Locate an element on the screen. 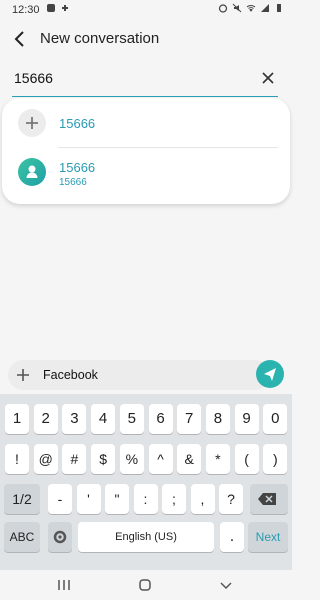 This screenshot has width=320, height=600. contact-suggestion: 15666 15666 is located at coordinates (146, 175).